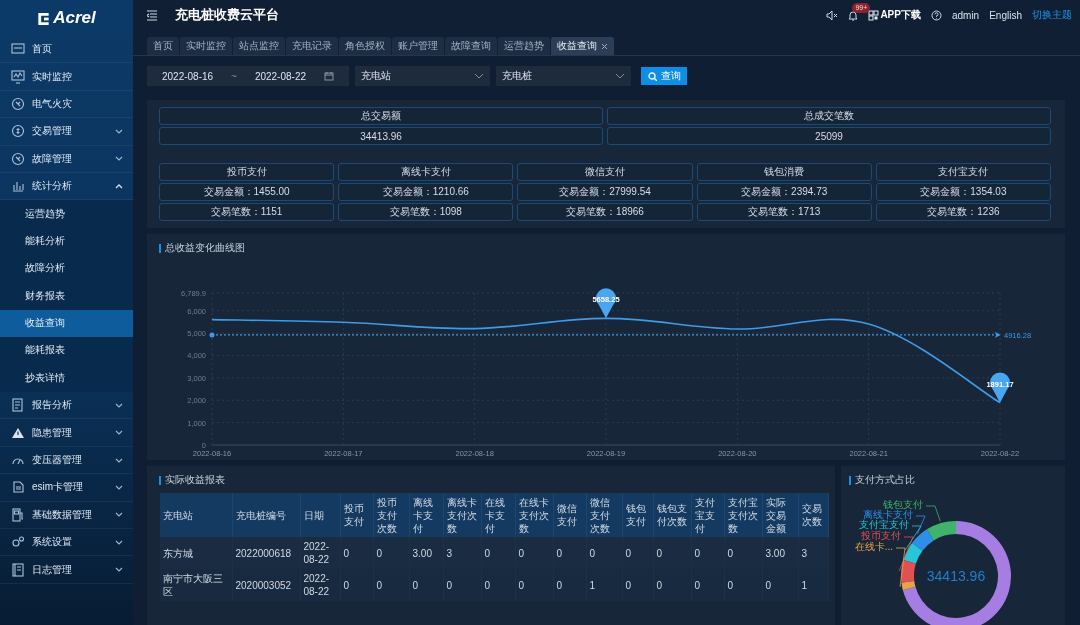 The image size is (1080, 625). Describe the element at coordinates (227, 15) in the screenshot. I see `app-title: 充电桩收费云平台` at that location.